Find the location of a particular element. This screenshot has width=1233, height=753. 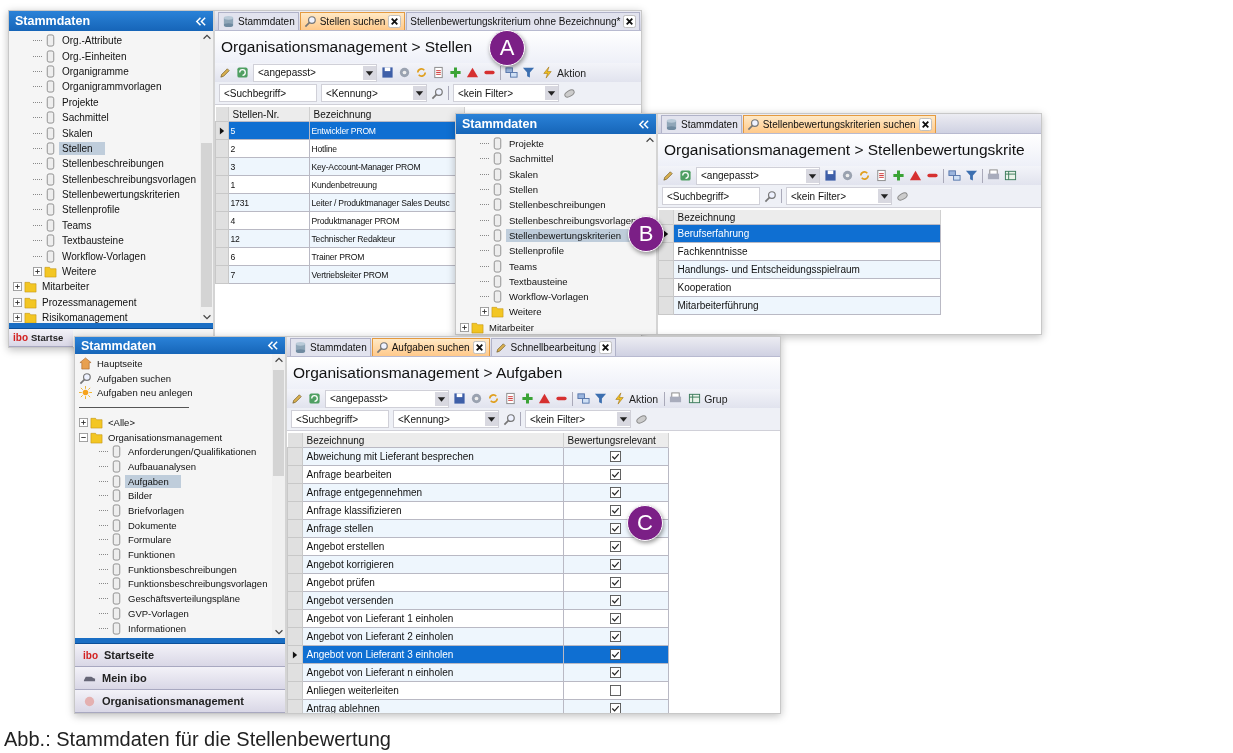

group-button: Grup is located at coordinates (708, 398).